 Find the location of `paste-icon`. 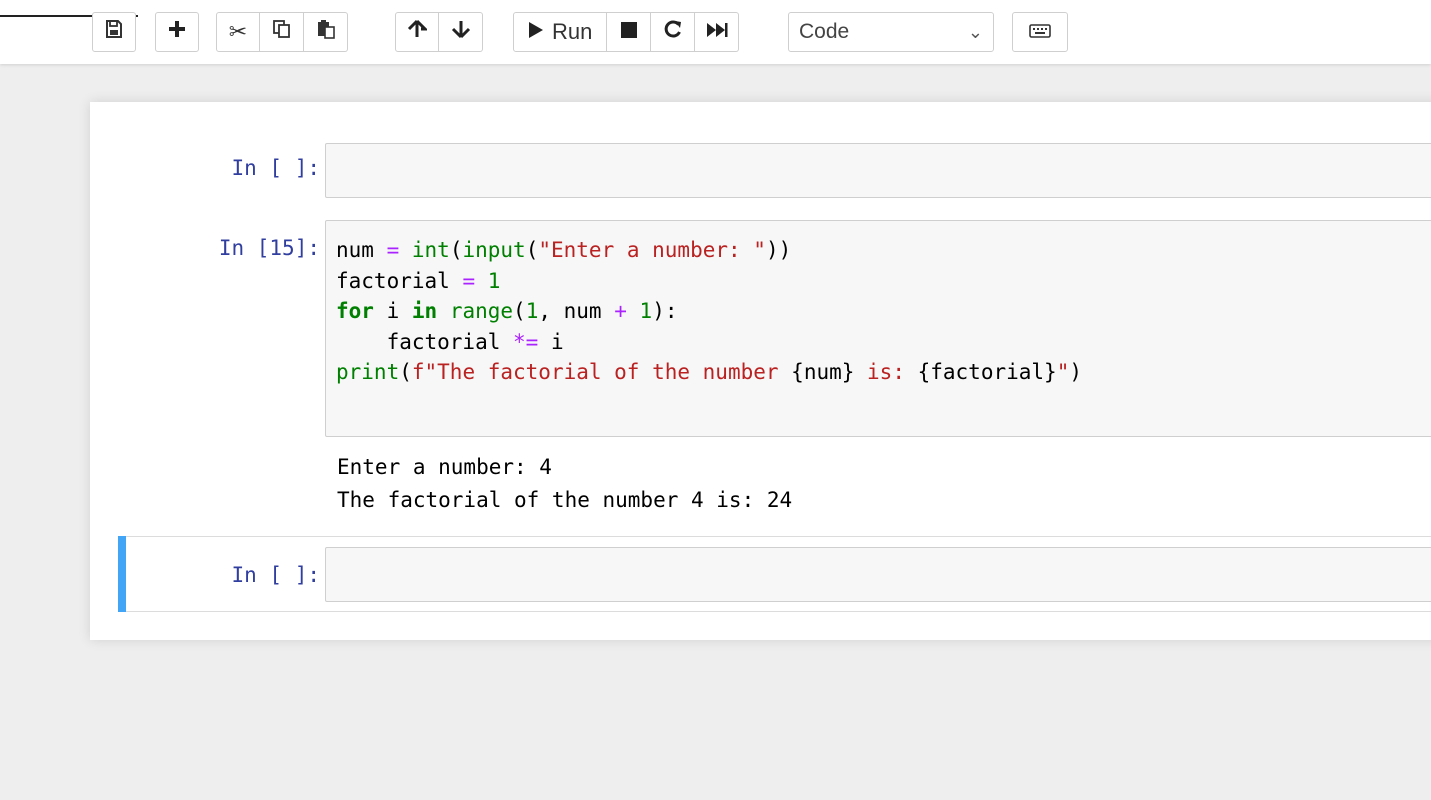

paste-icon is located at coordinates (326, 32).